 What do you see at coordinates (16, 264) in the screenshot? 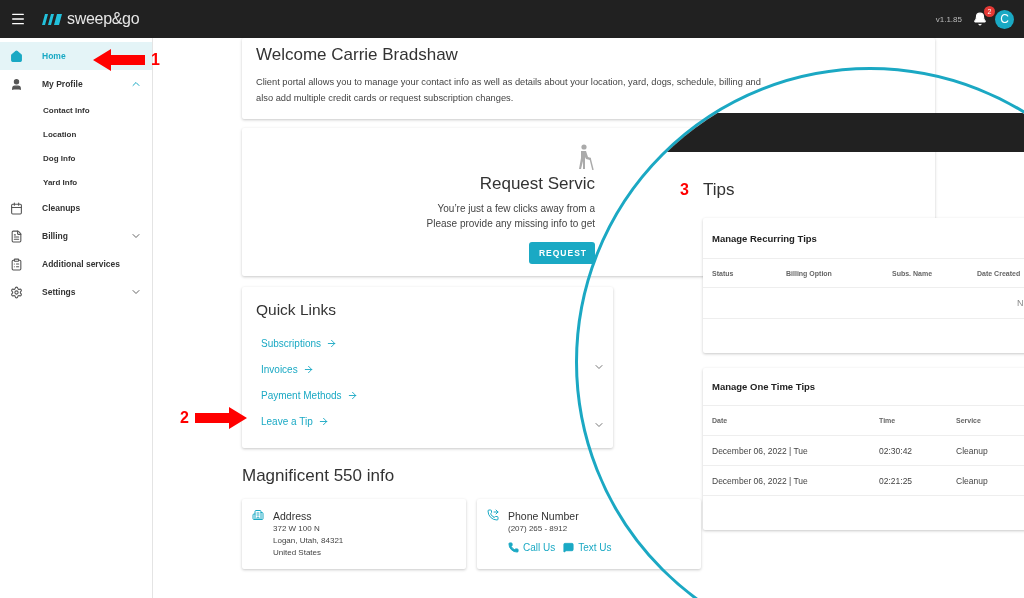
I see `clipboard-icon` at bounding box center [16, 264].